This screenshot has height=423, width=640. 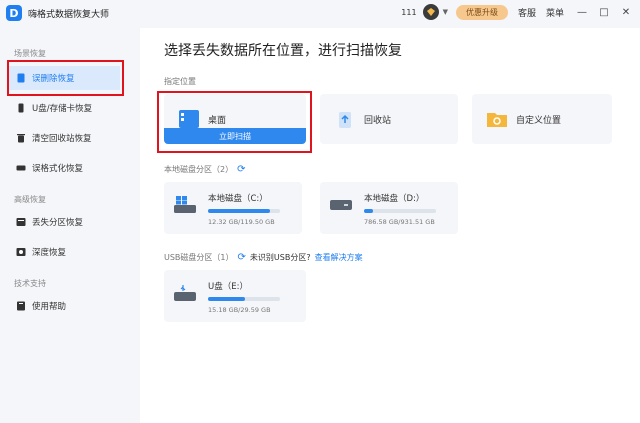 I want to click on trash-icon, so click(x=21, y=138).